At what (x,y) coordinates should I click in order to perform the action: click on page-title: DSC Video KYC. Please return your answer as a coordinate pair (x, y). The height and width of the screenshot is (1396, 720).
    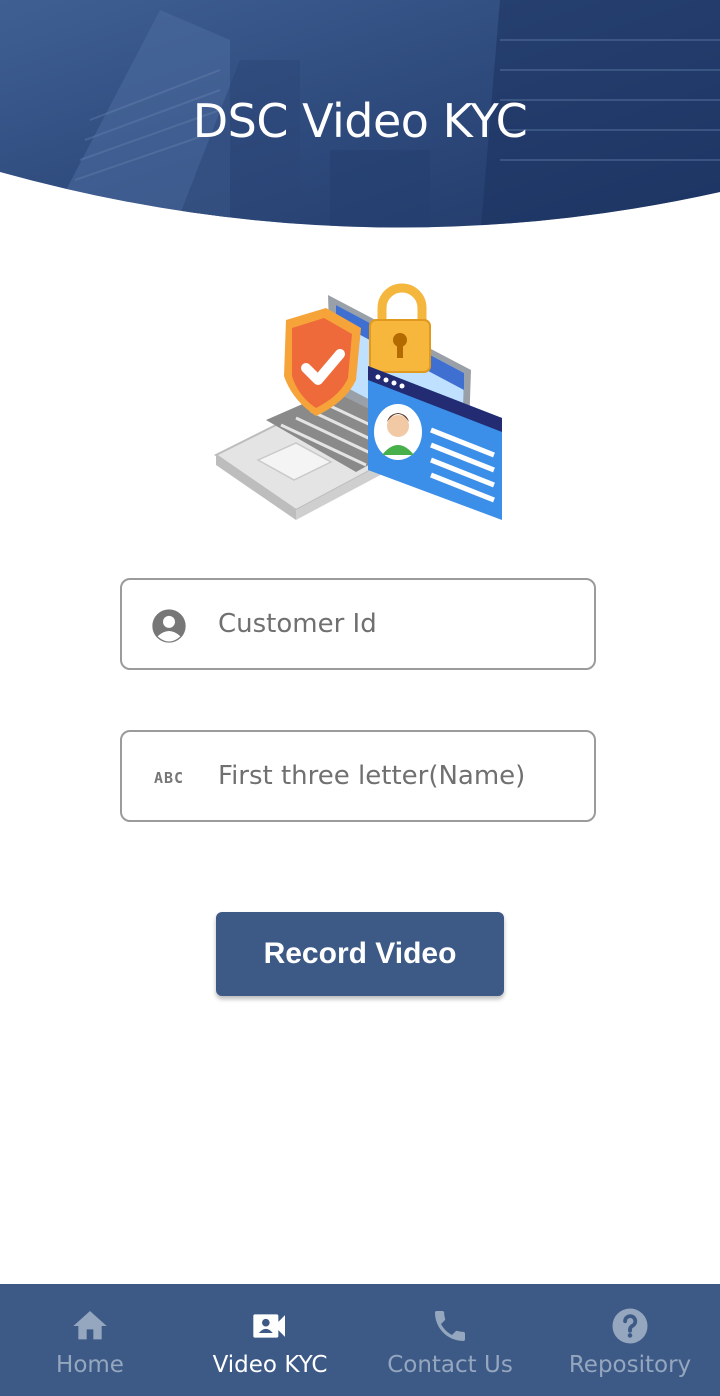
    Looking at the image, I should click on (360, 121).